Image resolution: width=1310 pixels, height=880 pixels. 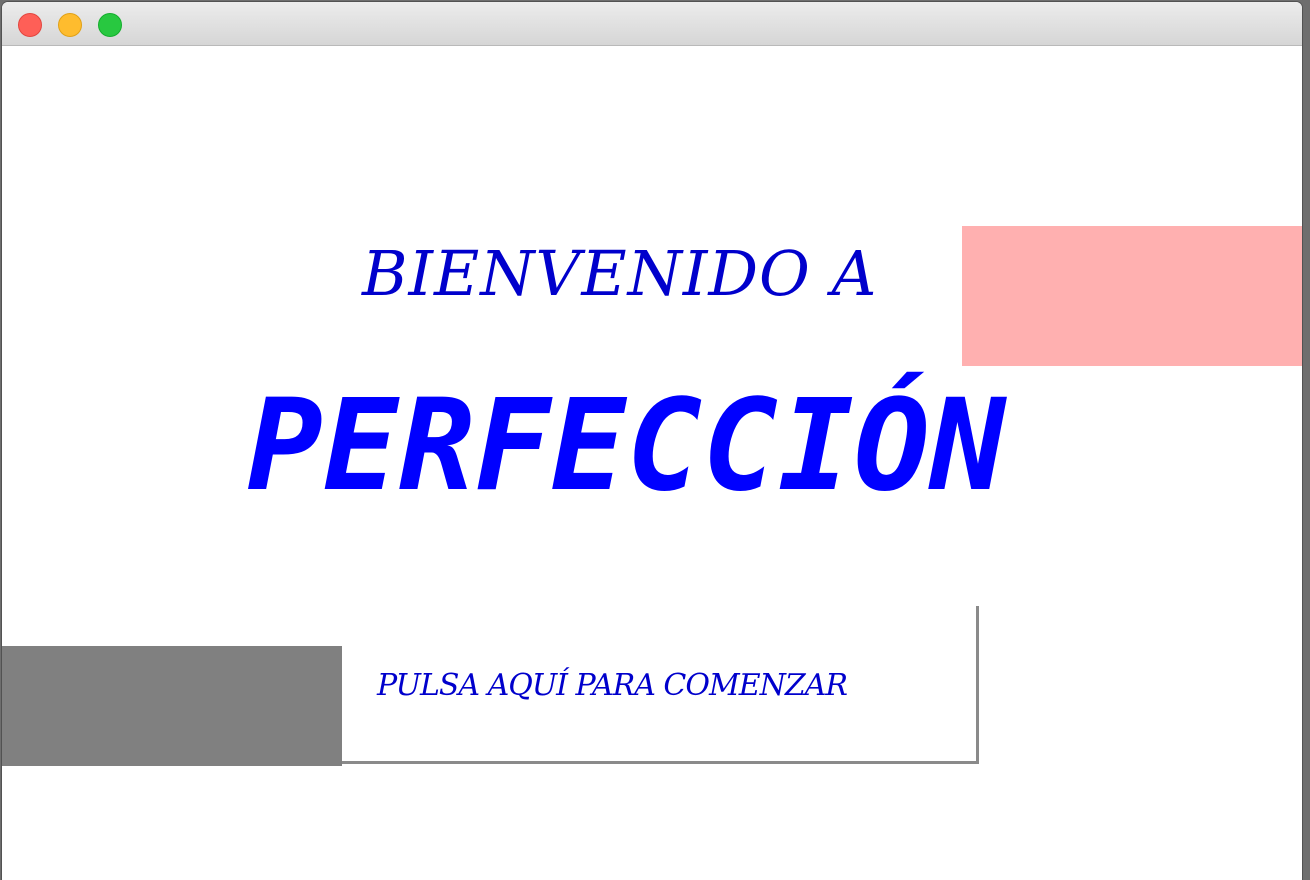 I want to click on start-button-label: PULSA AQUÍ PARA COMENZAR, so click(x=612, y=685).